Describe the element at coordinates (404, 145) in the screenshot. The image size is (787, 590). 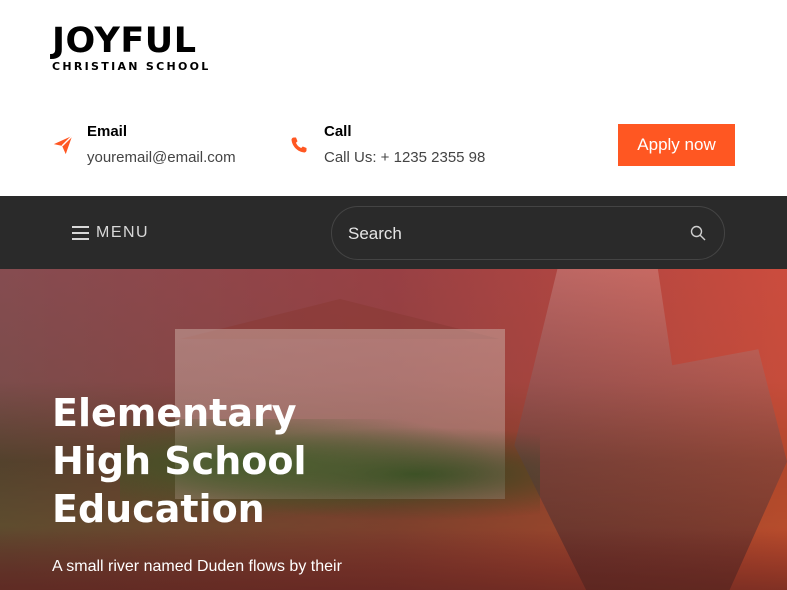
I see `contact-call-text: Call Call Us: + 1235 2355 98` at that location.